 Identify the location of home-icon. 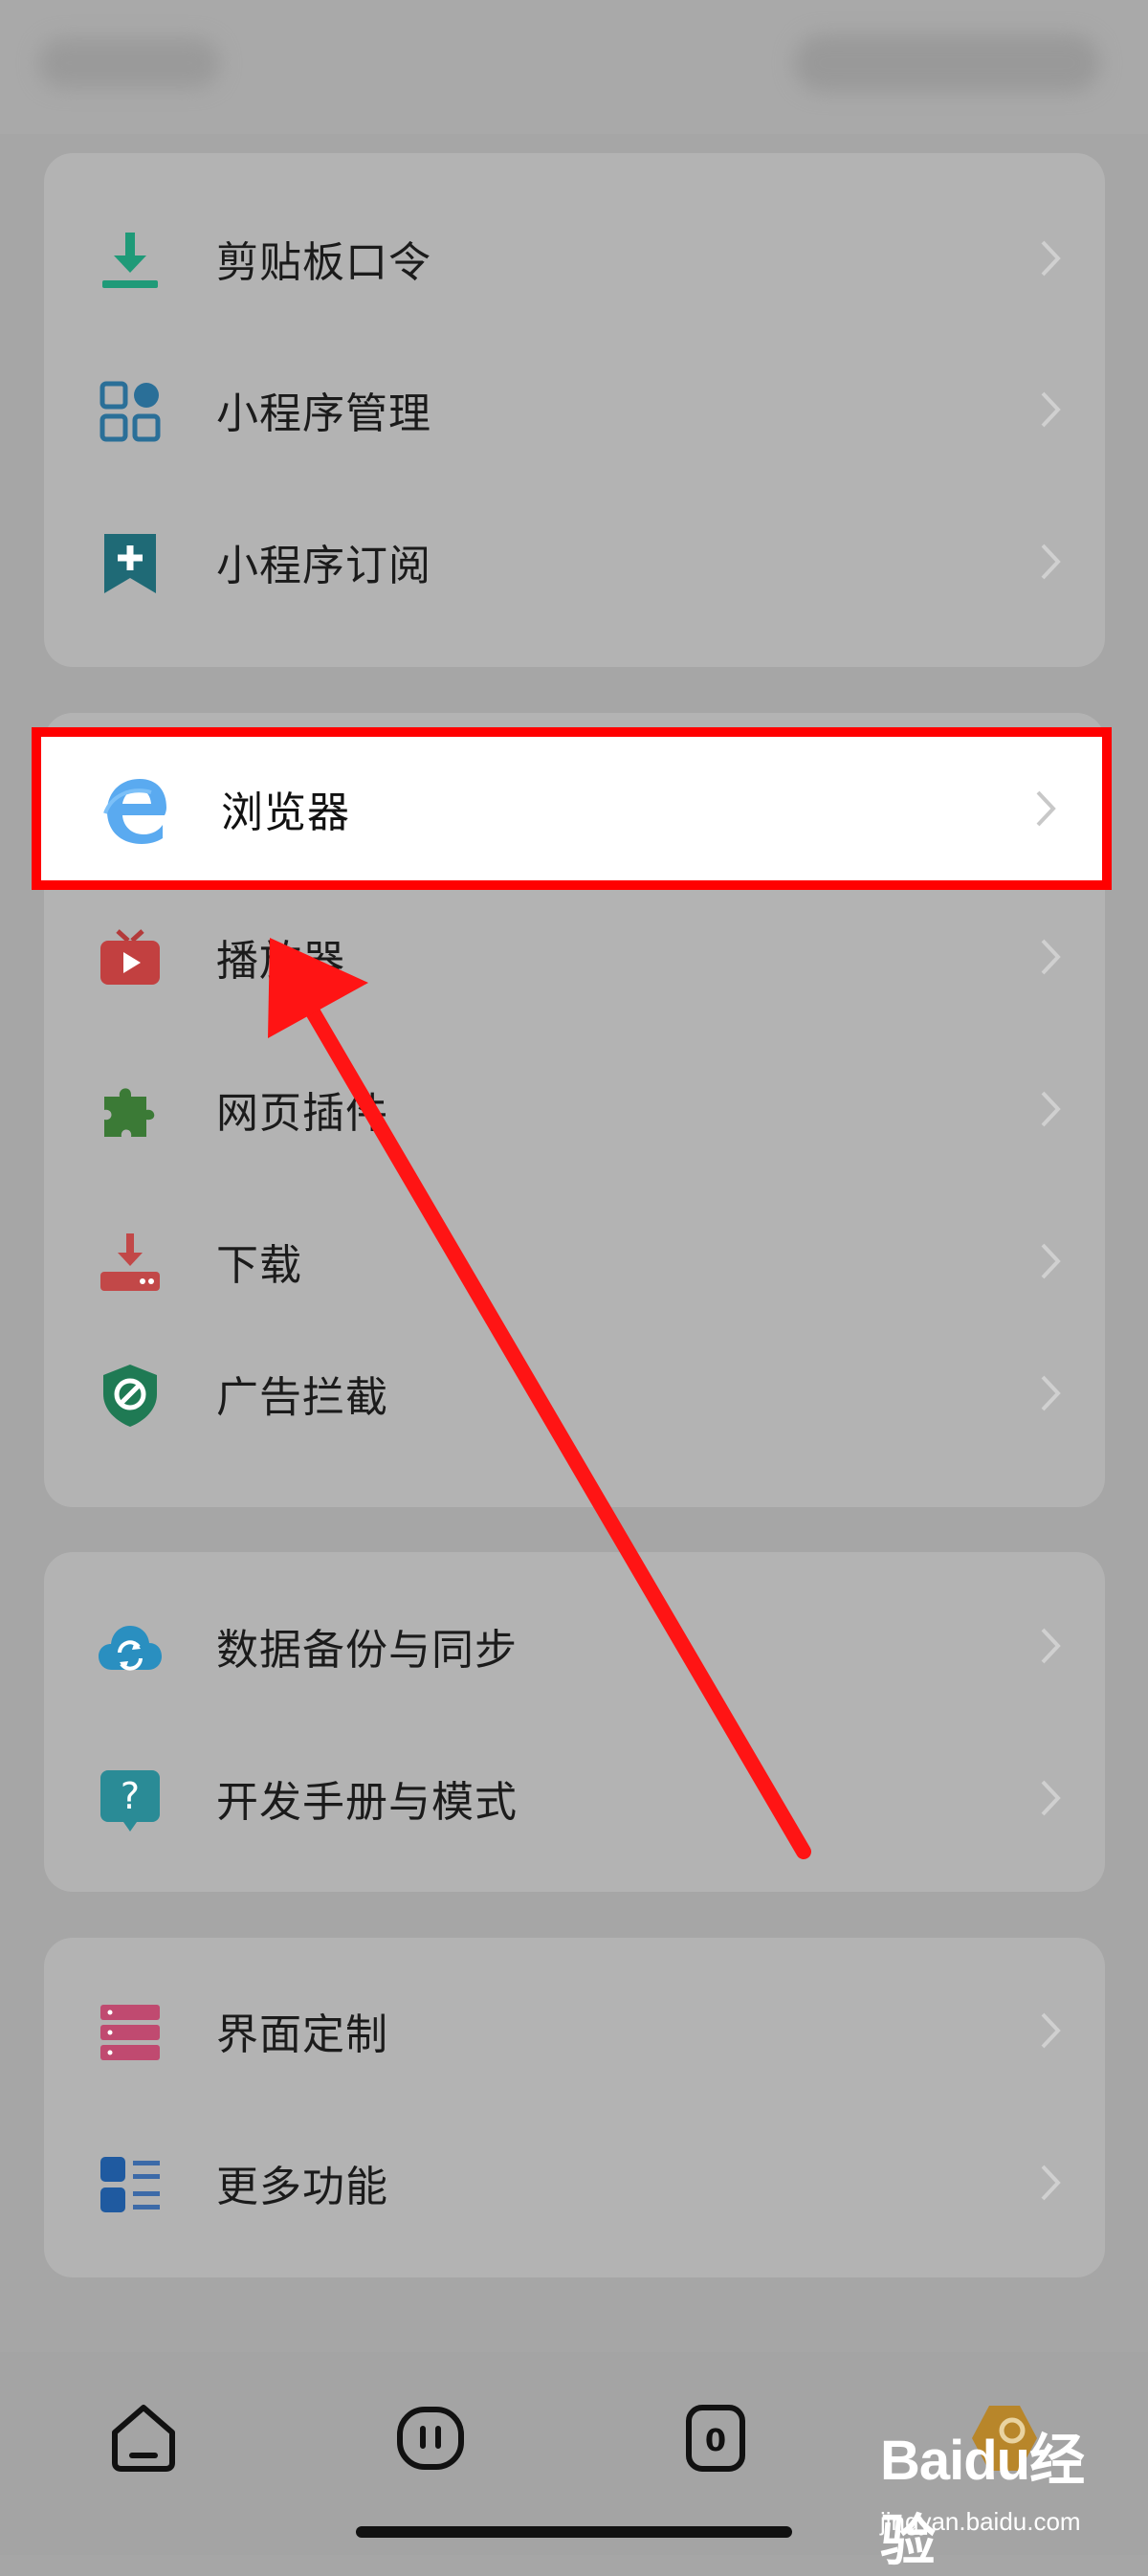
(143, 2438).